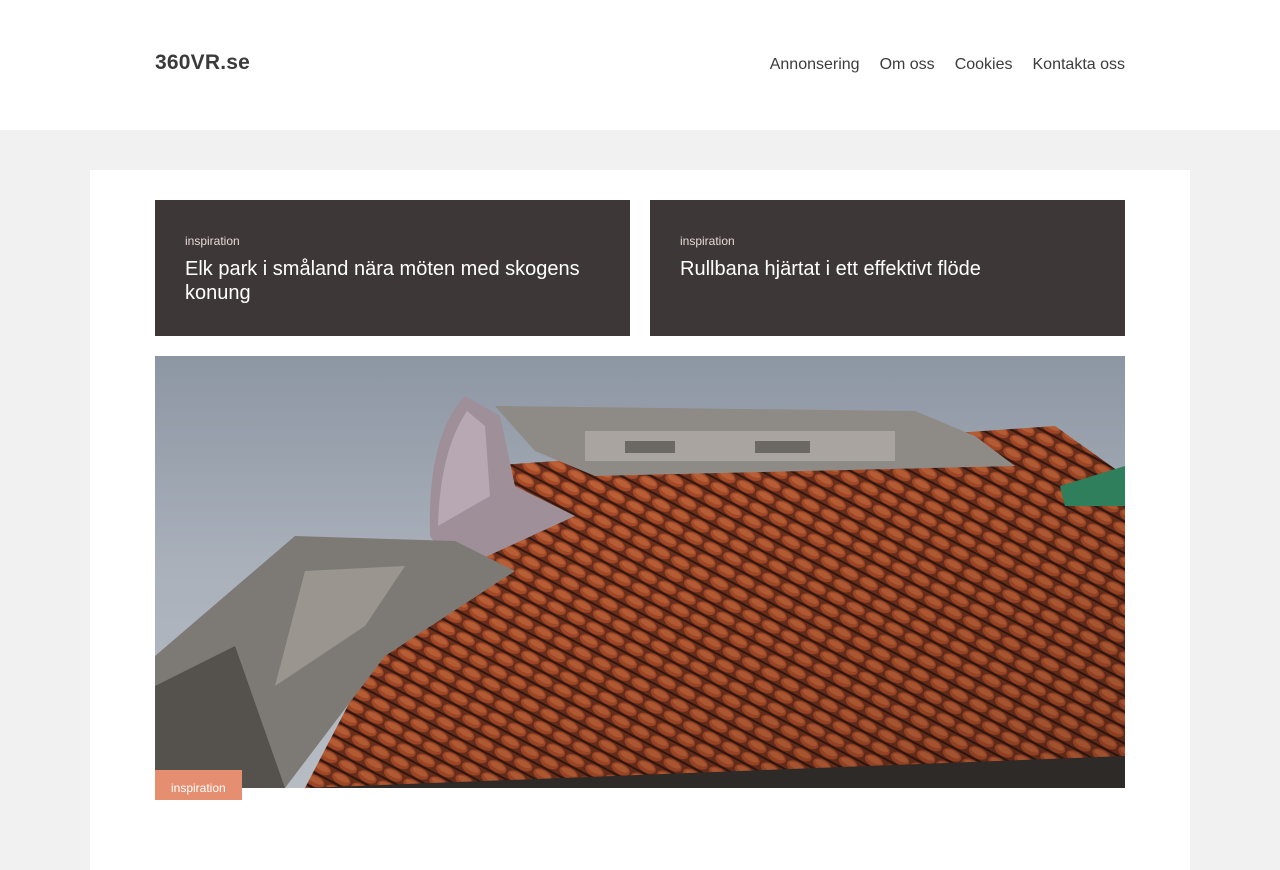  I want to click on nav-item-kontakta-oss: Kontakta oss, so click(1079, 65).